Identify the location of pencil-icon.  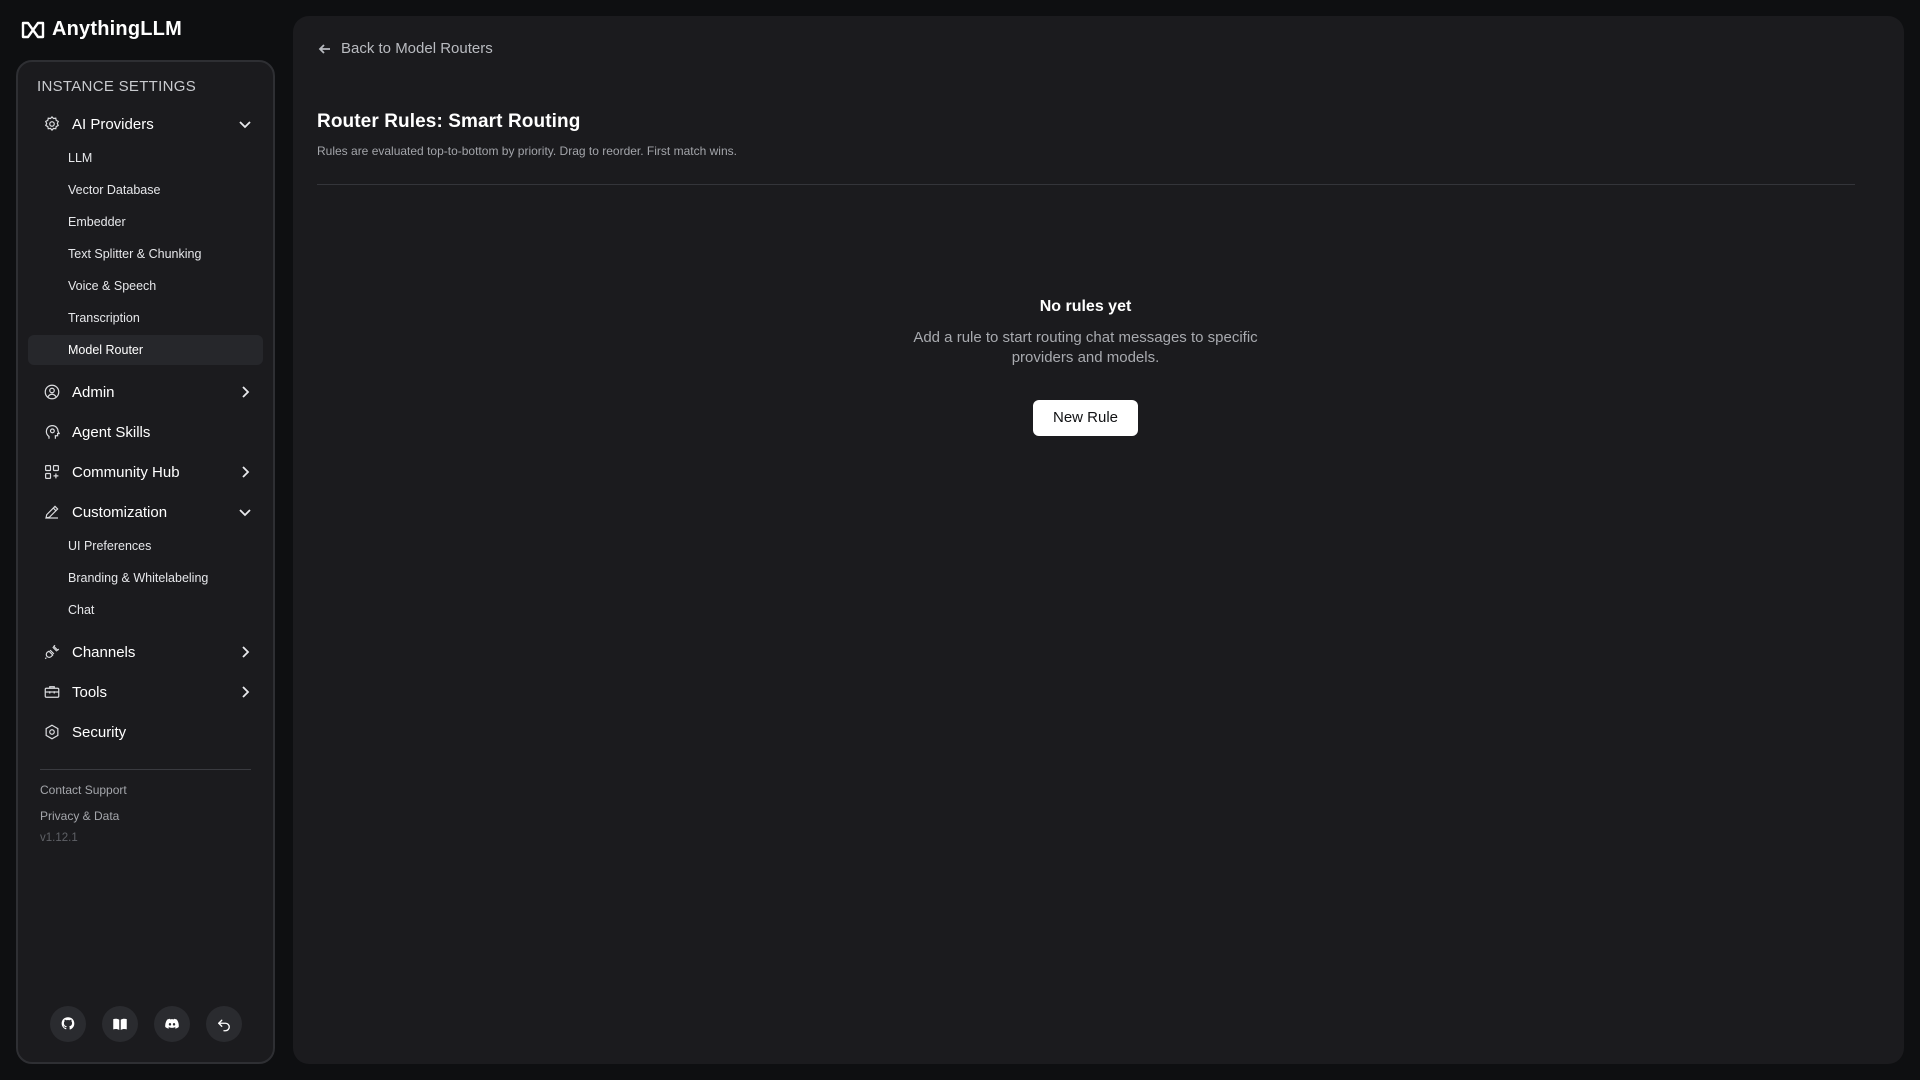
(52, 512).